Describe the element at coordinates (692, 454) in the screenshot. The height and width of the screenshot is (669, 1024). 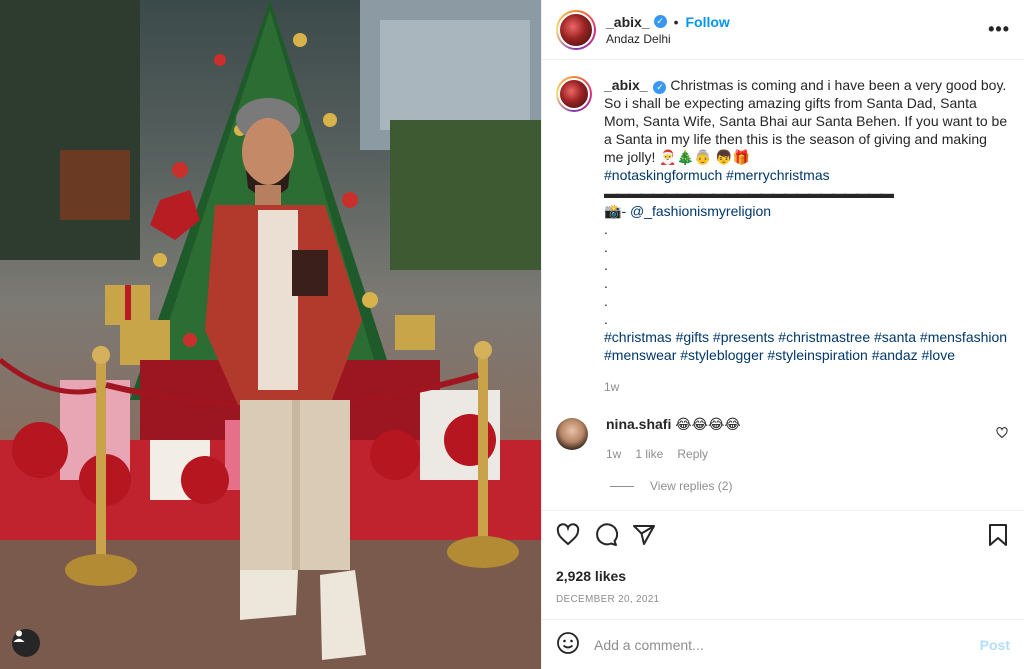
I see `reply-button: Reply` at that location.